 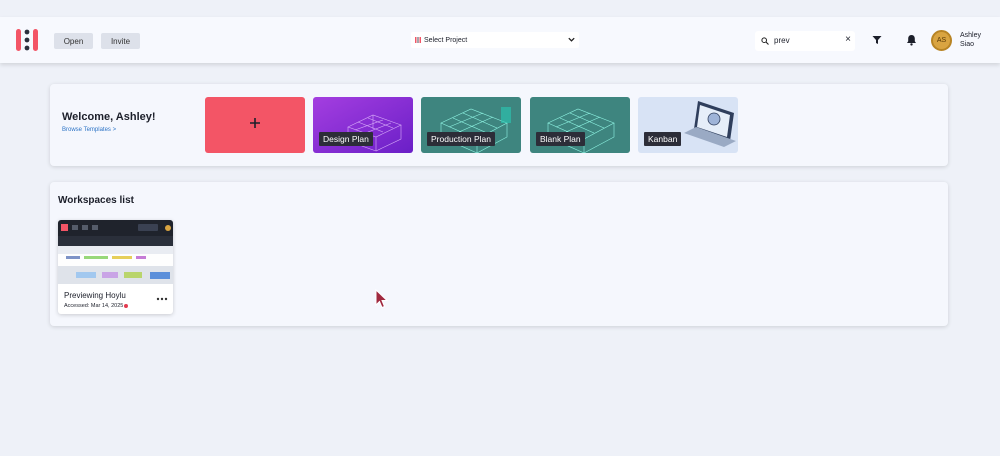 I want to click on search-icon, so click(x=765, y=41).